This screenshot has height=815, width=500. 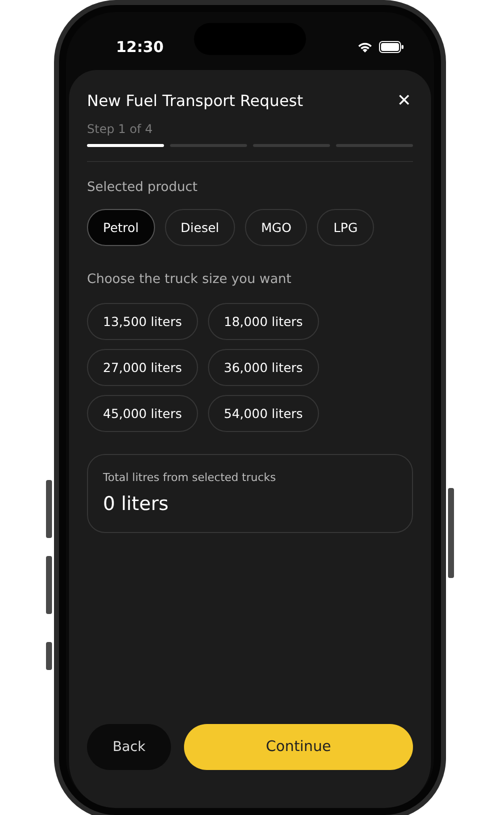 I want to click on truck-size-chip: 36,000 liters, so click(x=263, y=367).